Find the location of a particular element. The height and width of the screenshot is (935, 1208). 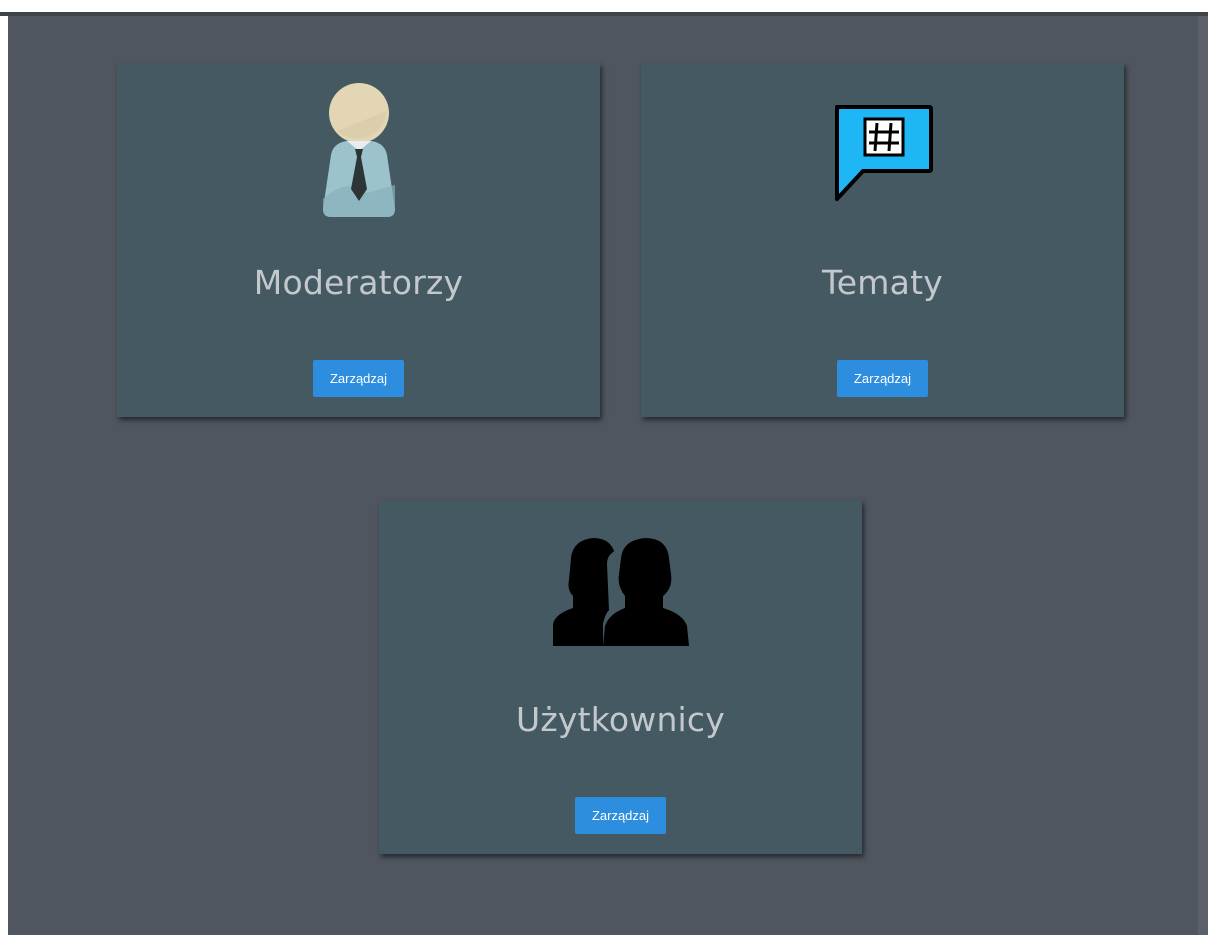

moderator-icon is located at coordinates (359, 150).